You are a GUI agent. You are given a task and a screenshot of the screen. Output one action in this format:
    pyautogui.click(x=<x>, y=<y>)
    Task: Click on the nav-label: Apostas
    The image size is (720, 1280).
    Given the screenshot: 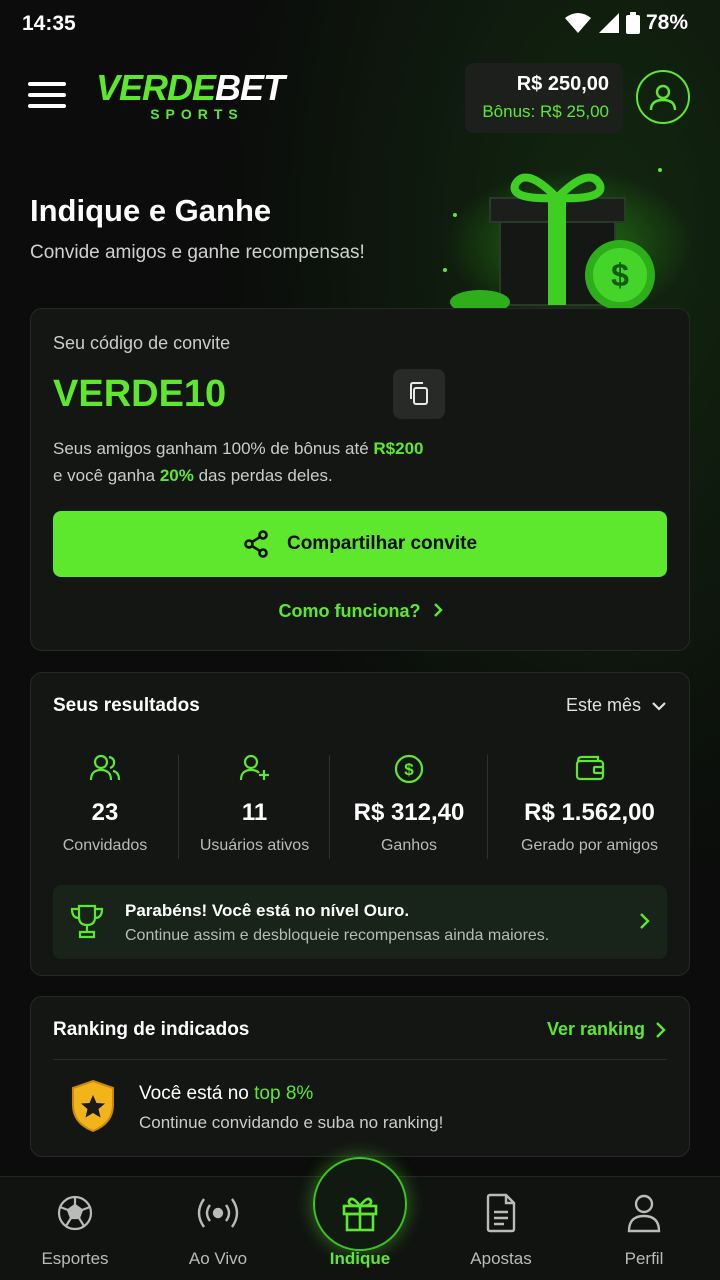 What is the action you would take?
    pyautogui.click(x=501, y=1258)
    